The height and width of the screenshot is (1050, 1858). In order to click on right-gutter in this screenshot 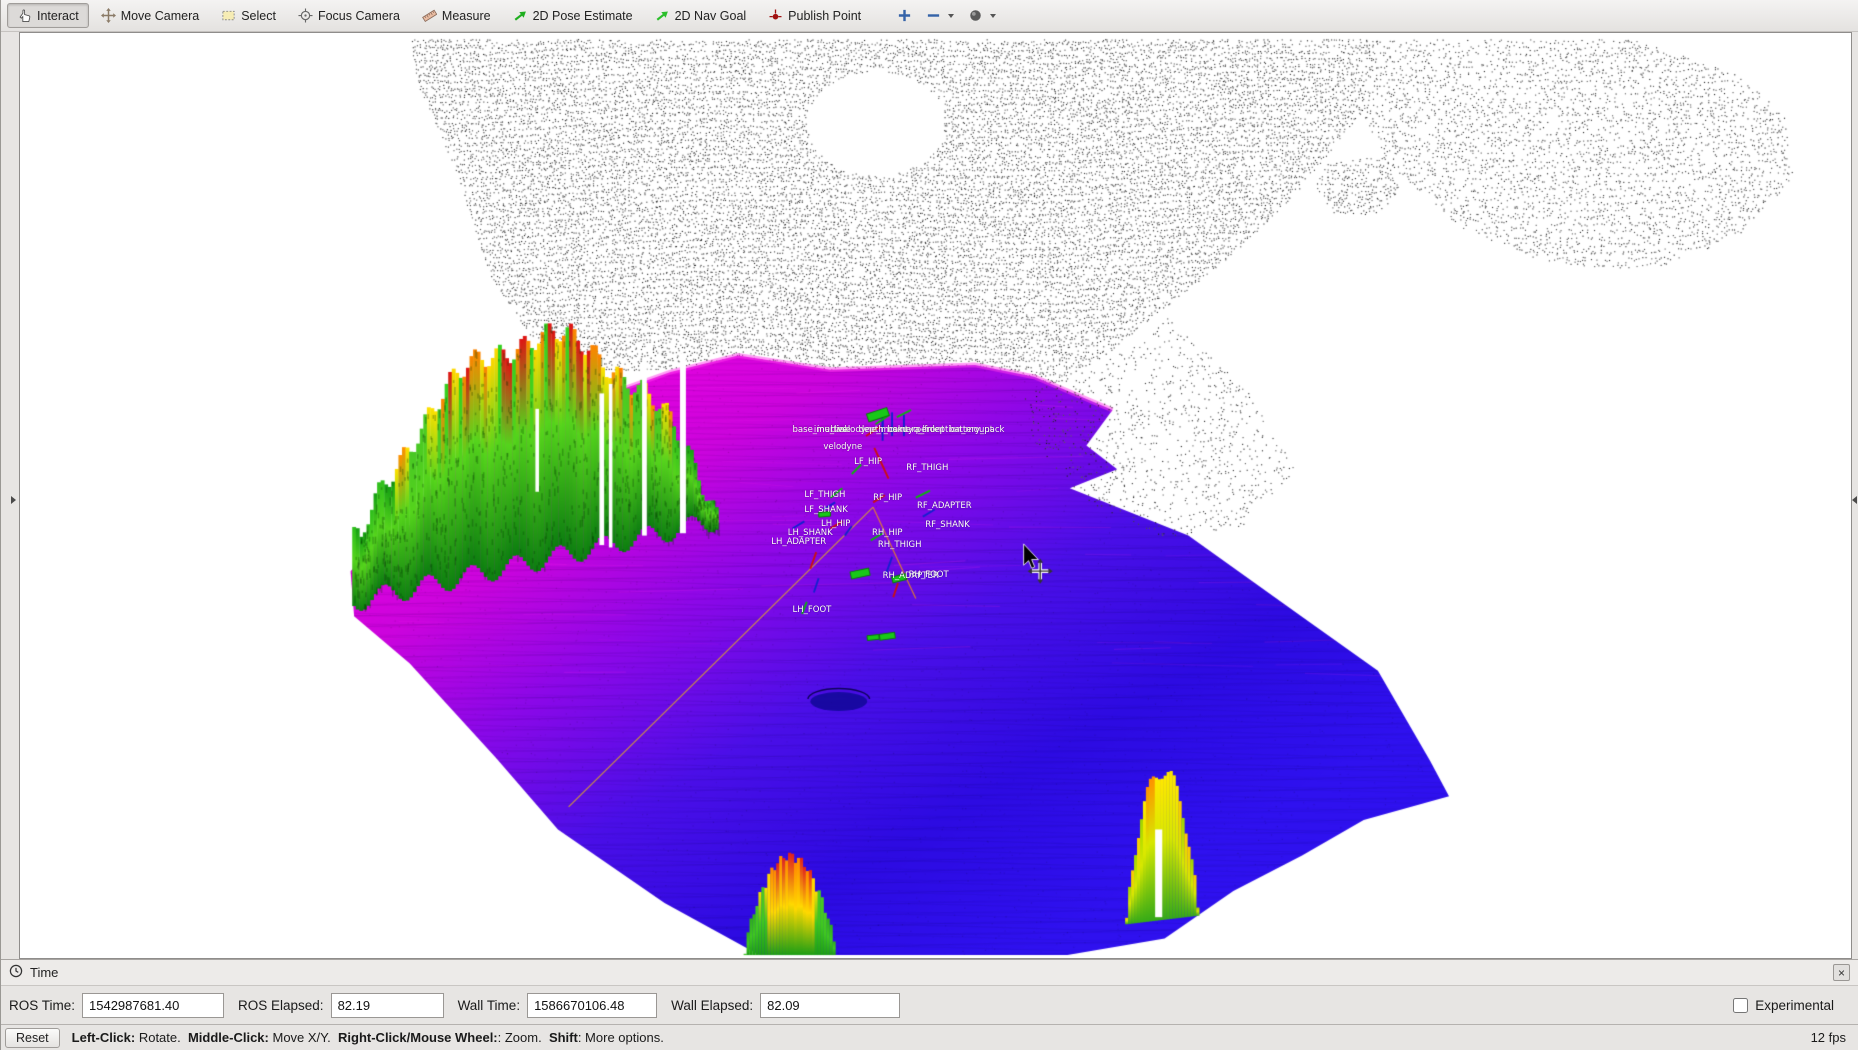, I will do `click(1855, 495)`.